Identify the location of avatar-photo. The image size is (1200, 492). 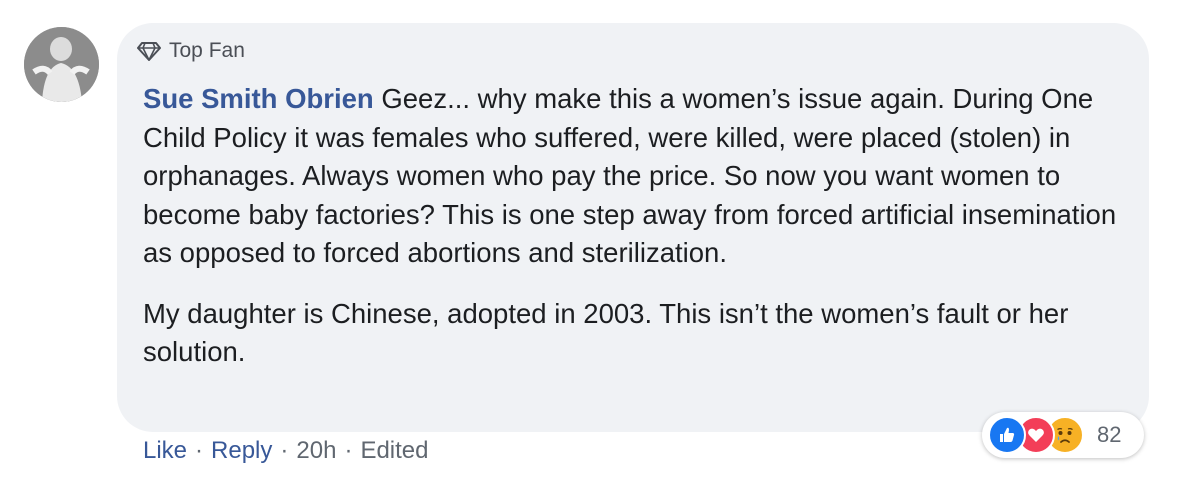
(61, 64).